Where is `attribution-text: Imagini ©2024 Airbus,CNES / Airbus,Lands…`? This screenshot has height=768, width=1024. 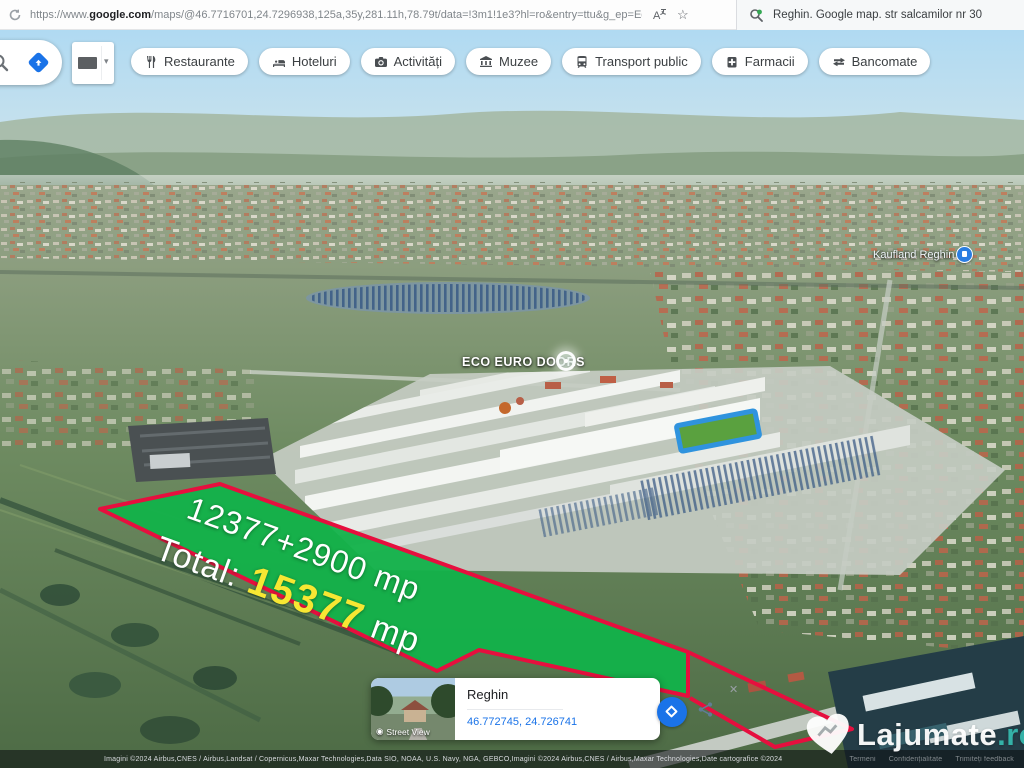
attribution-text: Imagini ©2024 Airbus,CNES / Airbus,Lands… is located at coordinates (443, 759).